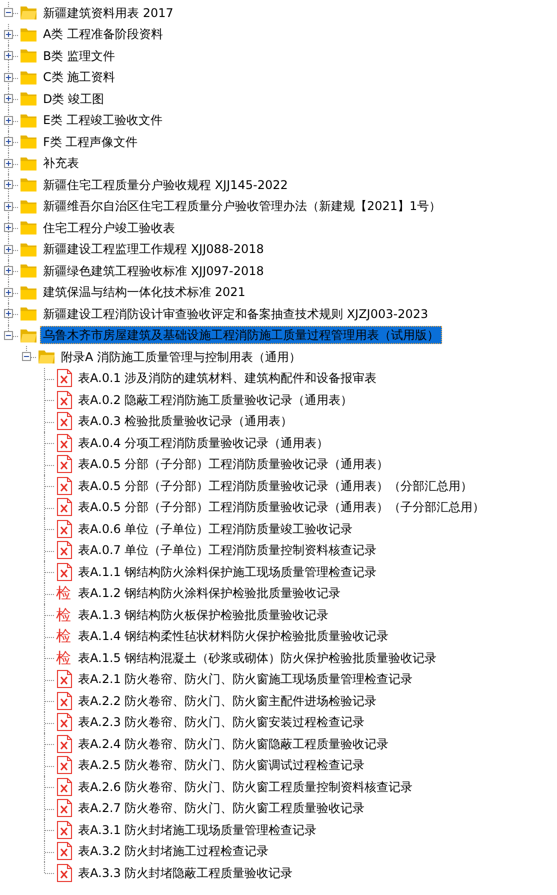  What do you see at coordinates (233, 636) in the screenshot?
I see `tree-item: 表A.1.4 钢结构柔性毡状材料防火保护检验批质量验收记录` at bounding box center [233, 636].